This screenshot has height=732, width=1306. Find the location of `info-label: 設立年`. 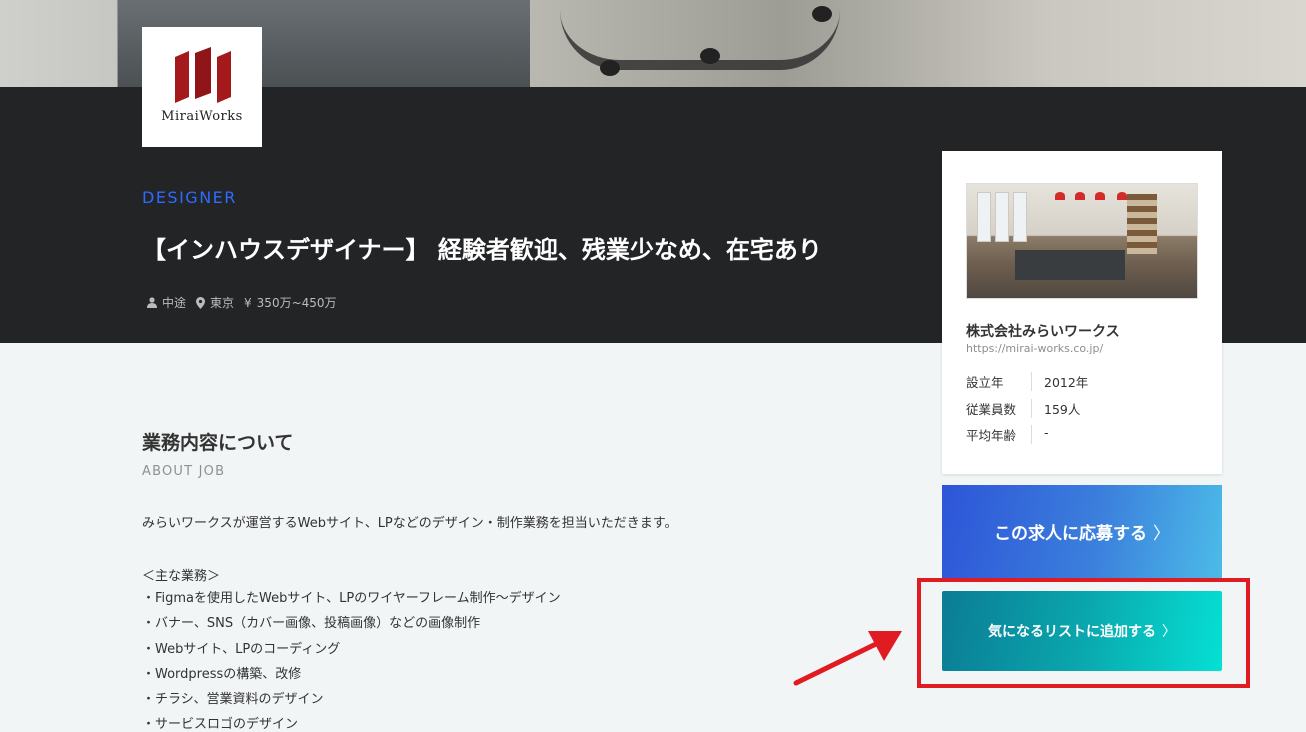

info-label: 設立年 is located at coordinates (999, 381).